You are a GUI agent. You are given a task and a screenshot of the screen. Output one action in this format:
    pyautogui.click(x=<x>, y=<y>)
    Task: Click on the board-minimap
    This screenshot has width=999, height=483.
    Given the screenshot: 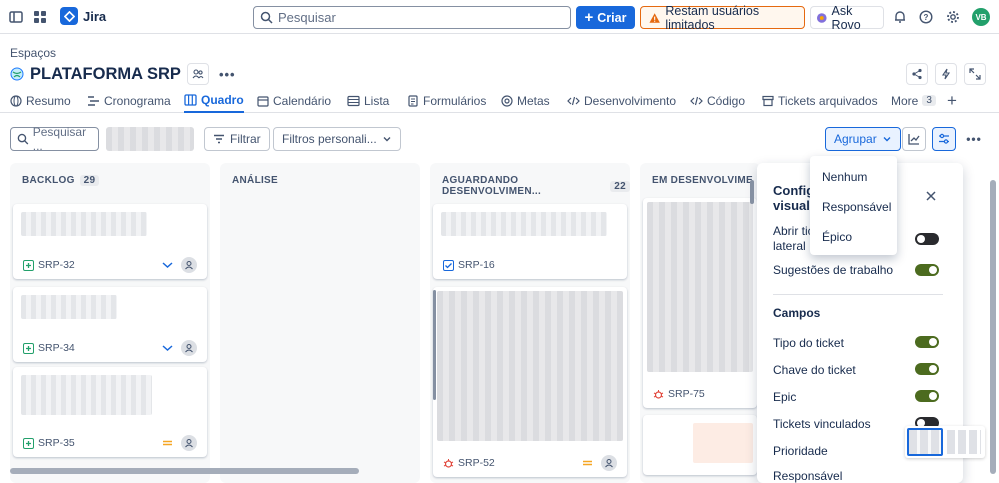 What is the action you would take?
    pyautogui.click(x=945, y=442)
    